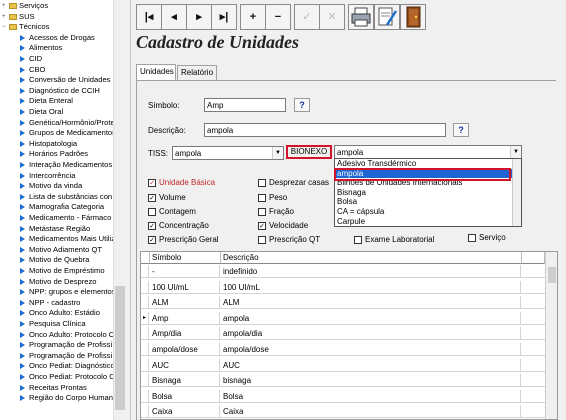 This screenshot has width=566, height=420. I want to click on tree-item: CID, so click(31, 59).